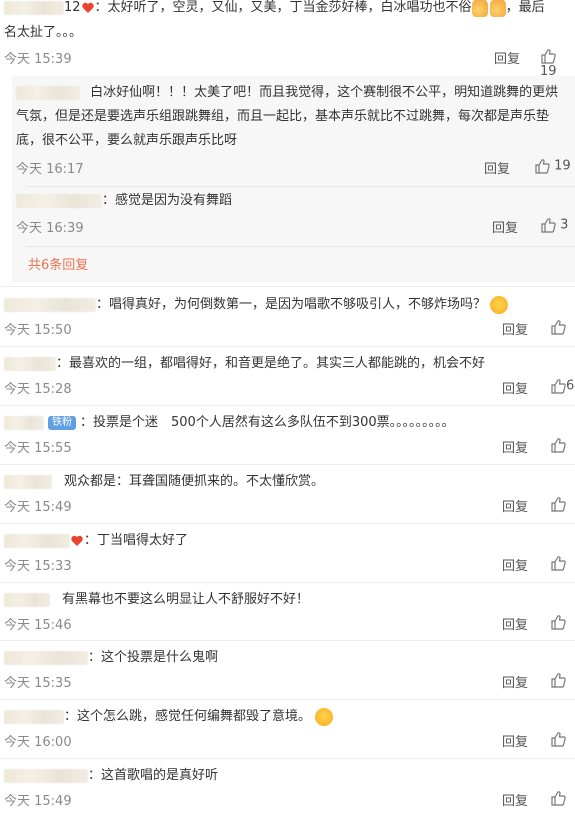  What do you see at coordinates (77, 541) in the screenshot?
I see `heart-badge-icon` at bounding box center [77, 541].